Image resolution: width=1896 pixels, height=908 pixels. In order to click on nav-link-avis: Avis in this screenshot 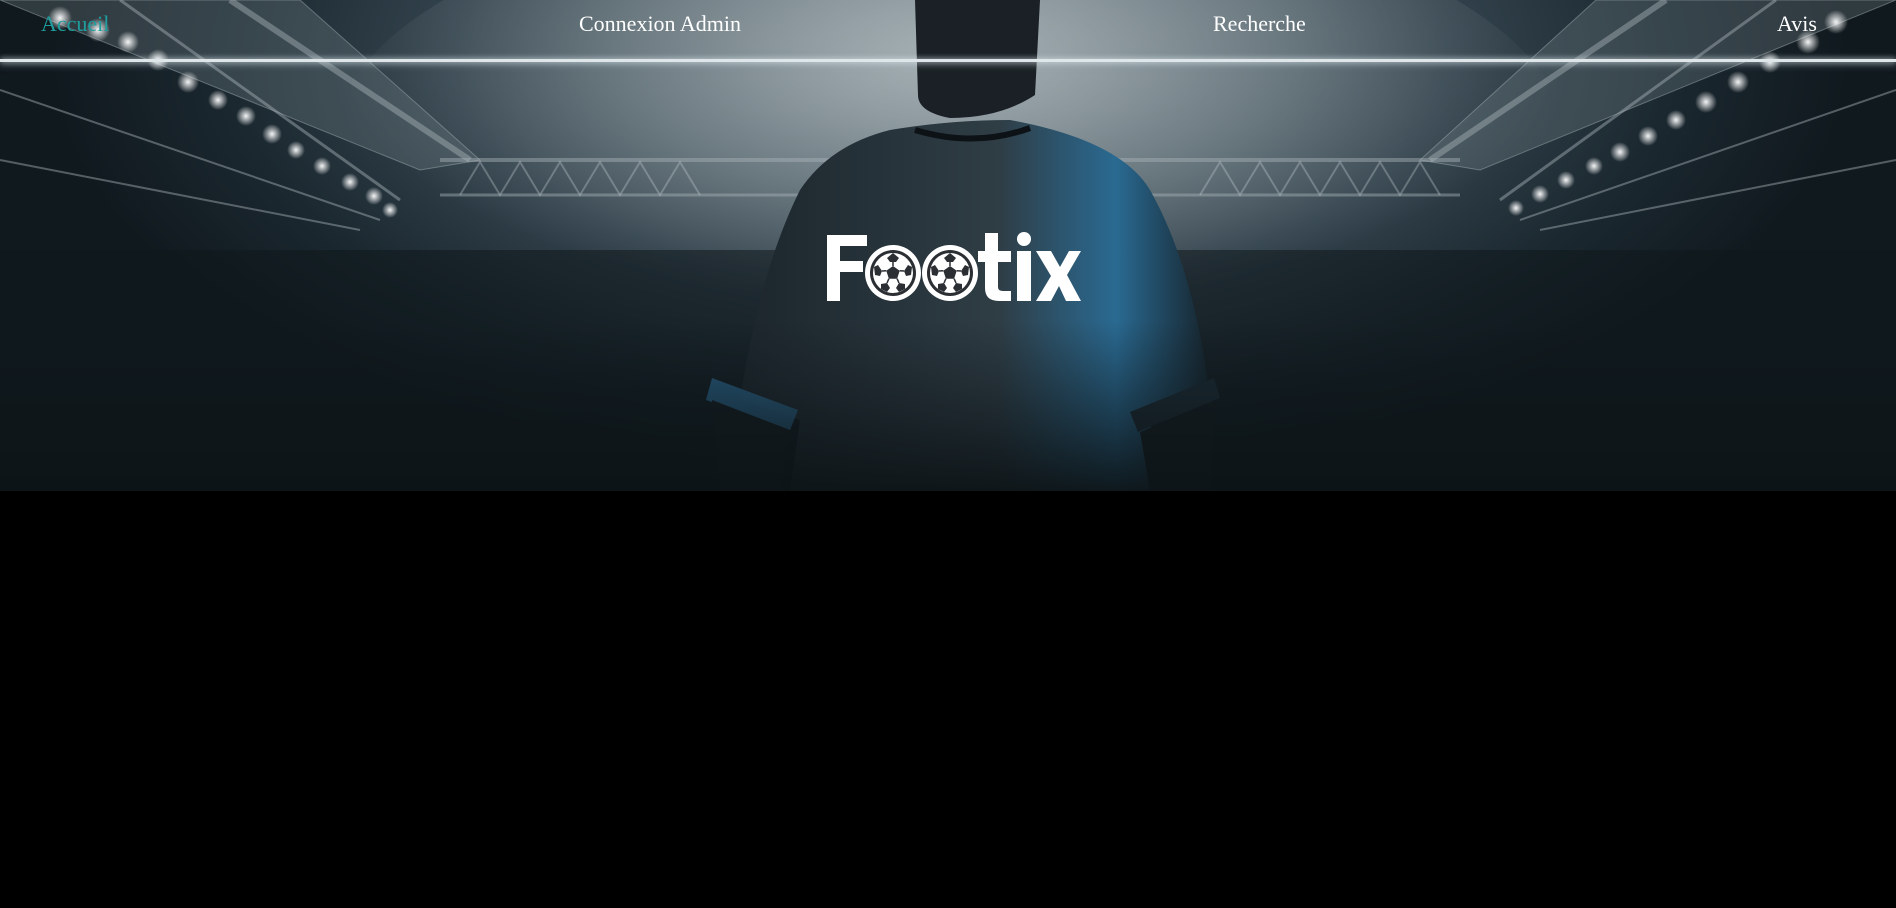, I will do `click(1797, 23)`.